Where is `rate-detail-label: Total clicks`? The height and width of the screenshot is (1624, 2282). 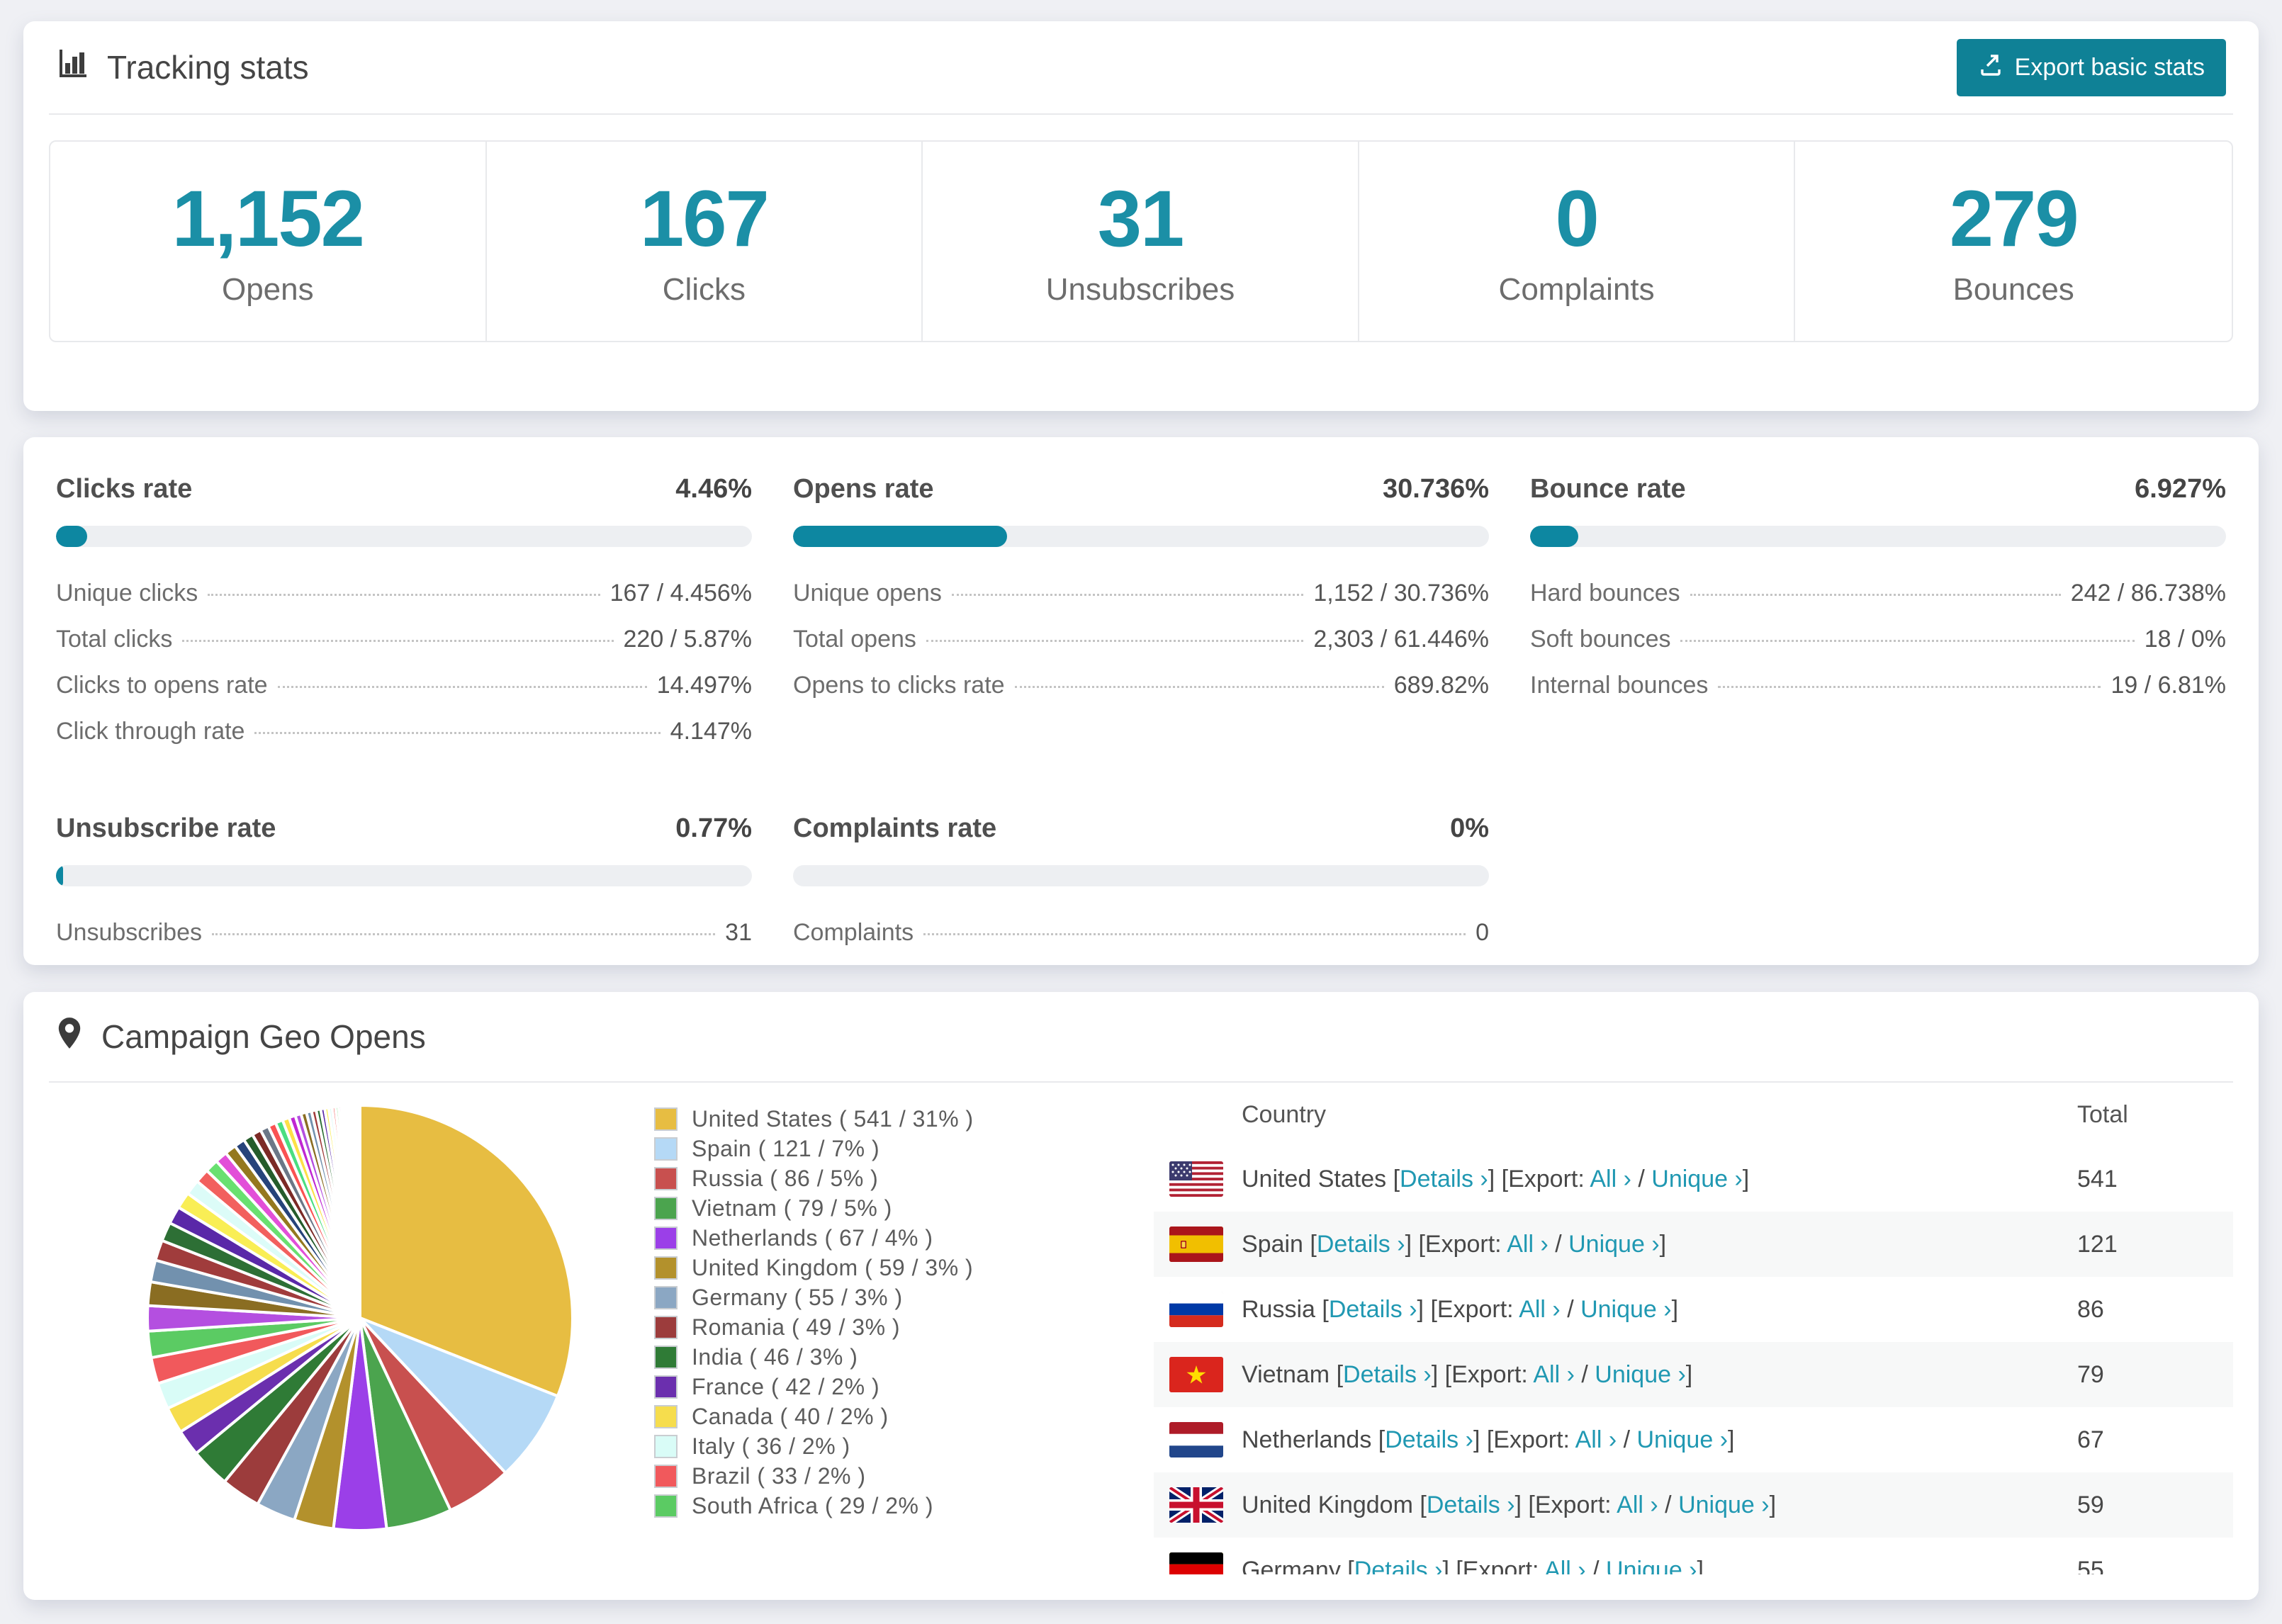
rate-detail-label: Total clicks is located at coordinates (115, 639).